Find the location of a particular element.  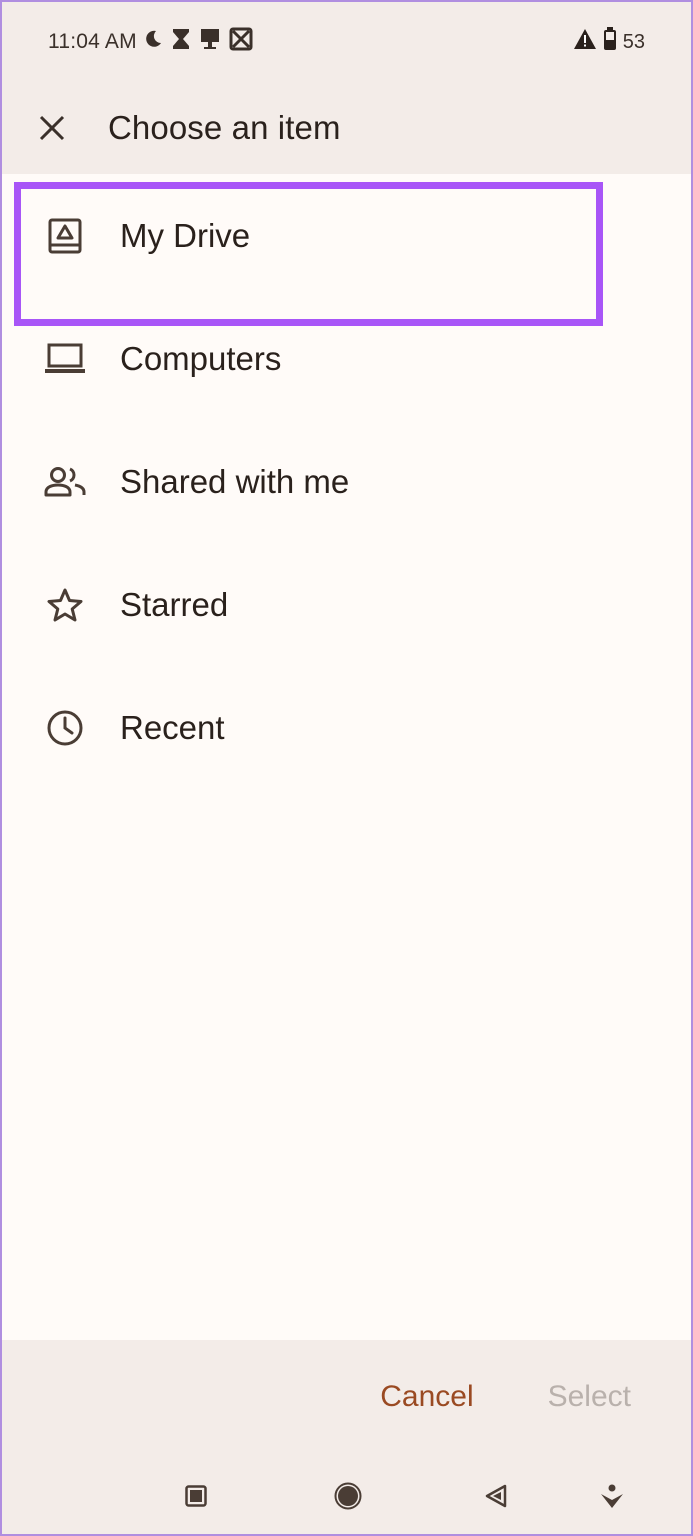

status-icons-left is located at coordinates (198, 42).